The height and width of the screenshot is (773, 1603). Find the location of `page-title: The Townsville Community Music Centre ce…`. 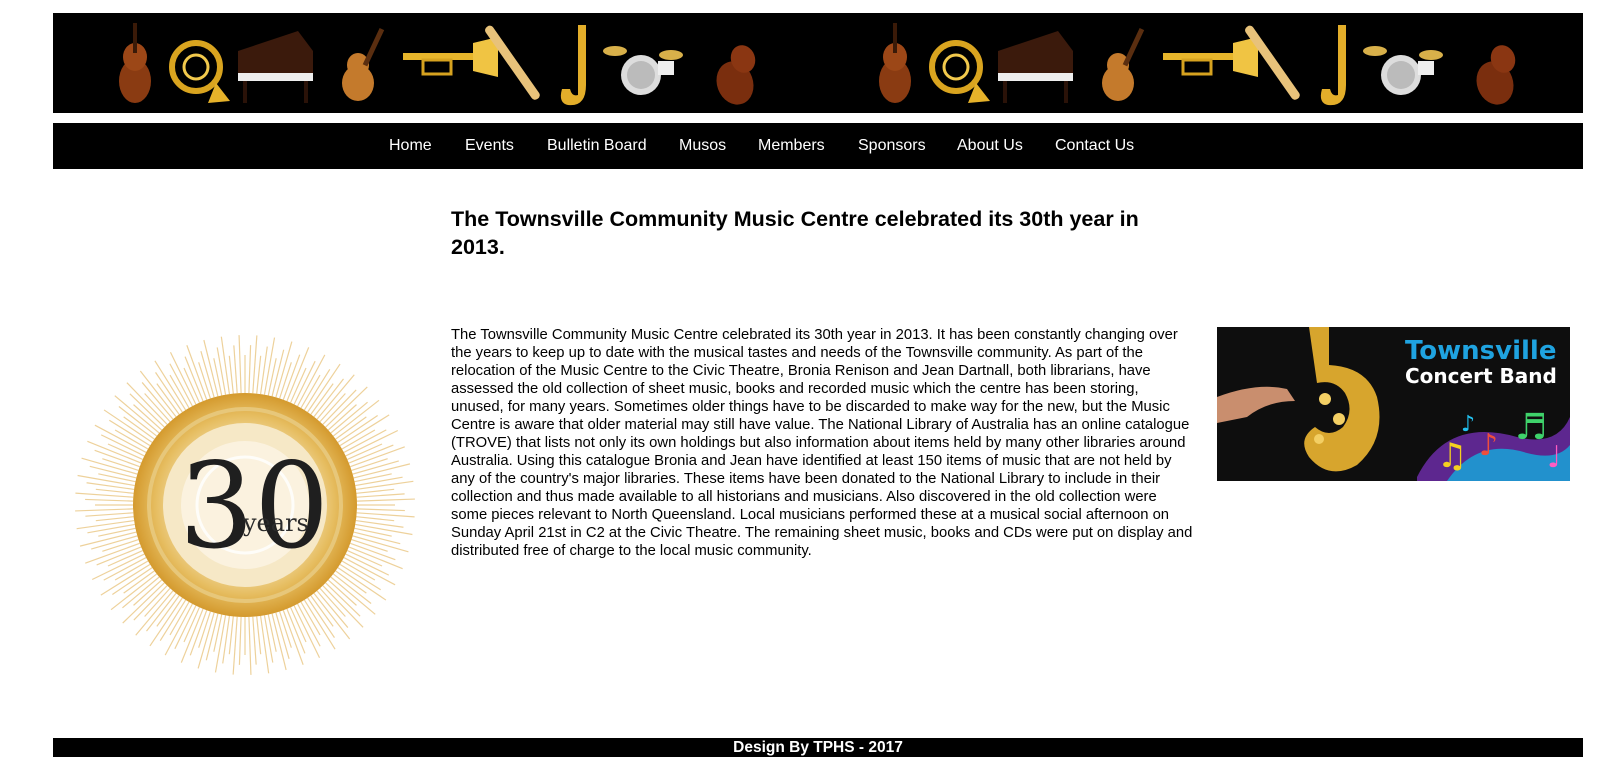

page-title: The Townsville Community Music Centre ce… is located at coordinates (795, 233).